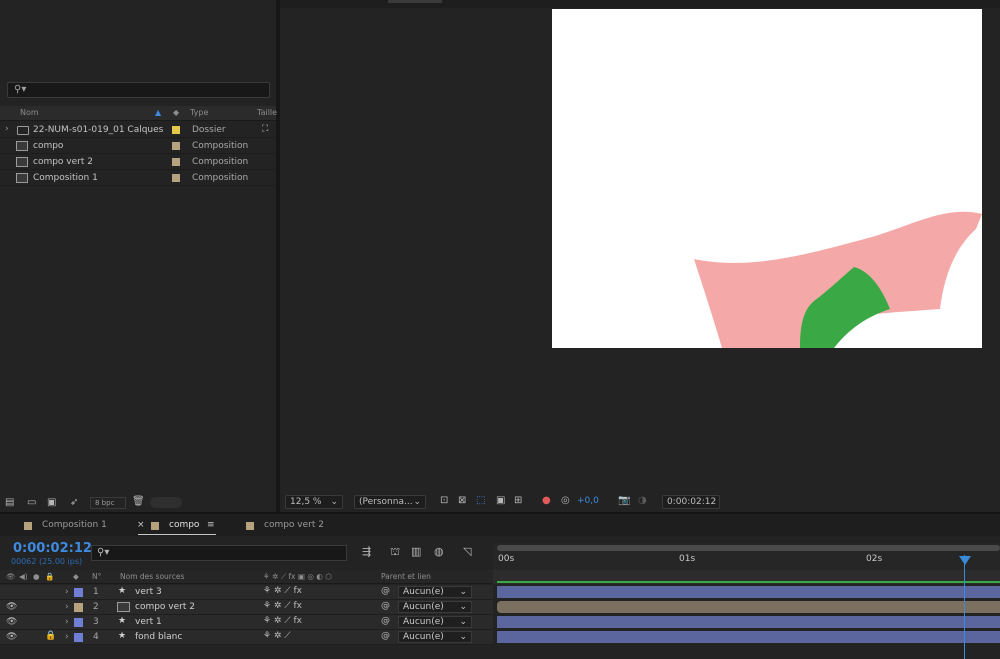  What do you see at coordinates (366, 551) in the screenshot?
I see `comp-mini-flowchart-icon: ⇶` at bounding box center [366, 551].